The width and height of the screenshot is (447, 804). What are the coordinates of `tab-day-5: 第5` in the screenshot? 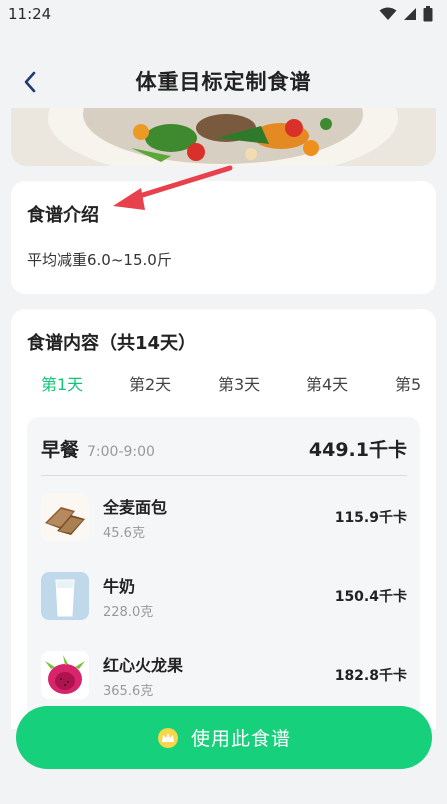 It's located at (408, 383).